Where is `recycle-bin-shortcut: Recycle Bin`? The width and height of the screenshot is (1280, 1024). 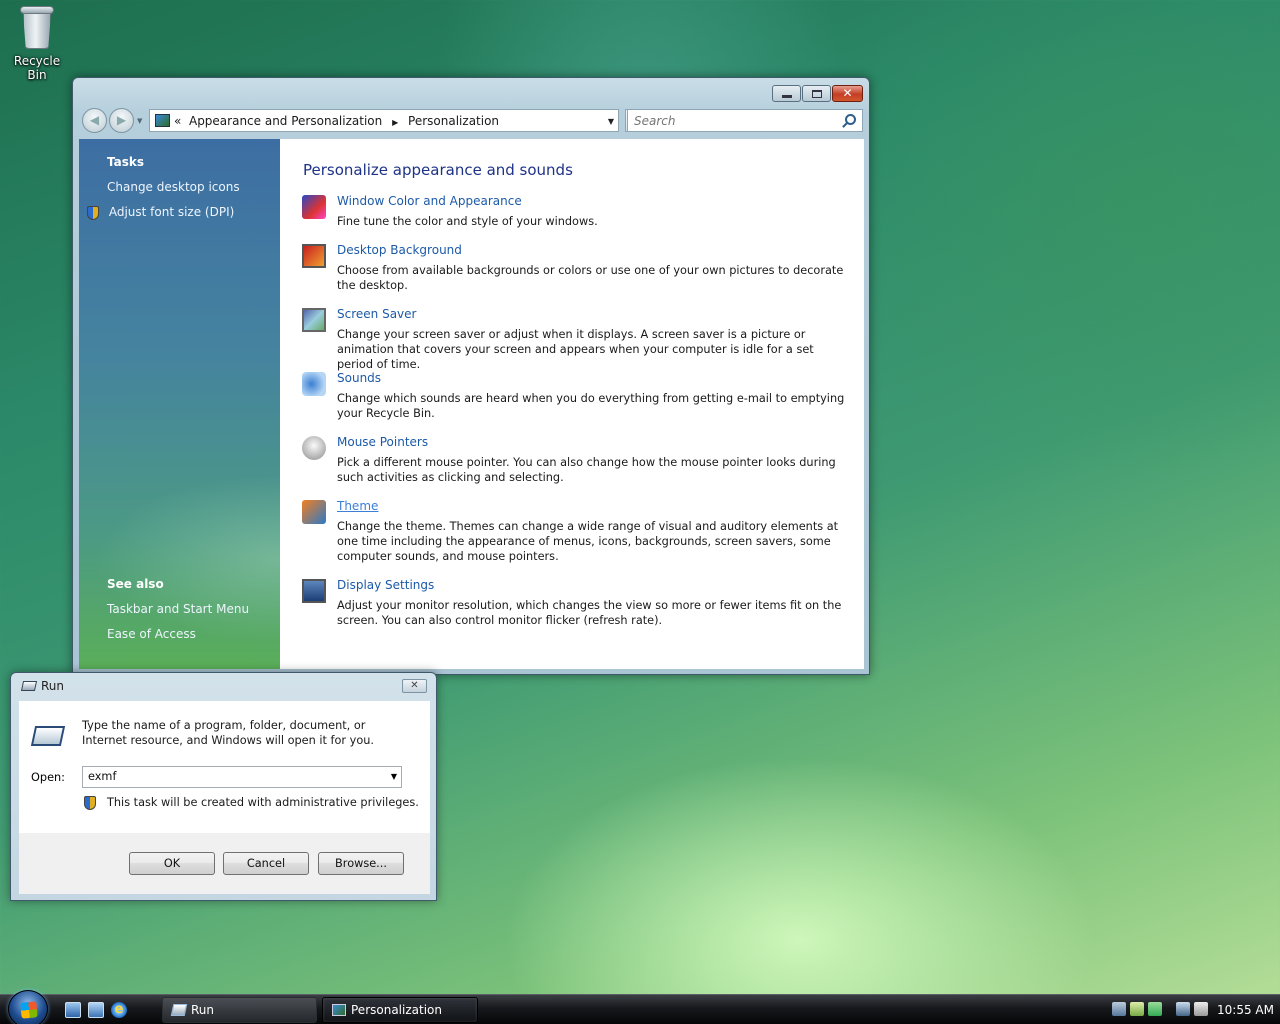 recycle-bin-shortcut: Recycle Bin is located at coordinates (37, 42).